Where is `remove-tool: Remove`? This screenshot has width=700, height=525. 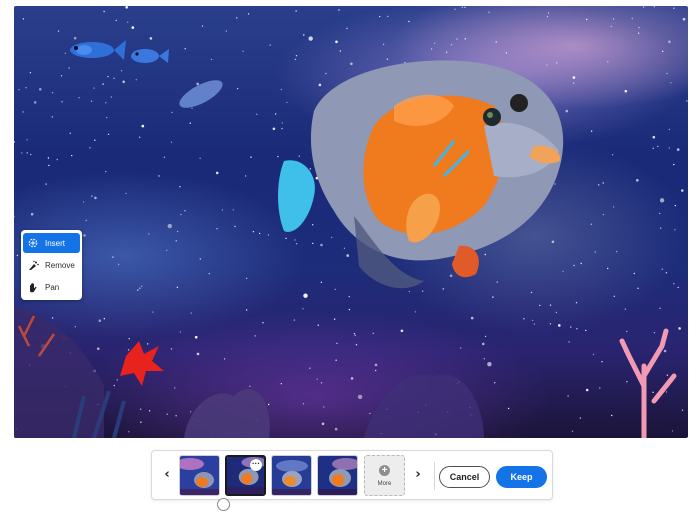
remove-tool: Remove is located at coordinates (51, 265).